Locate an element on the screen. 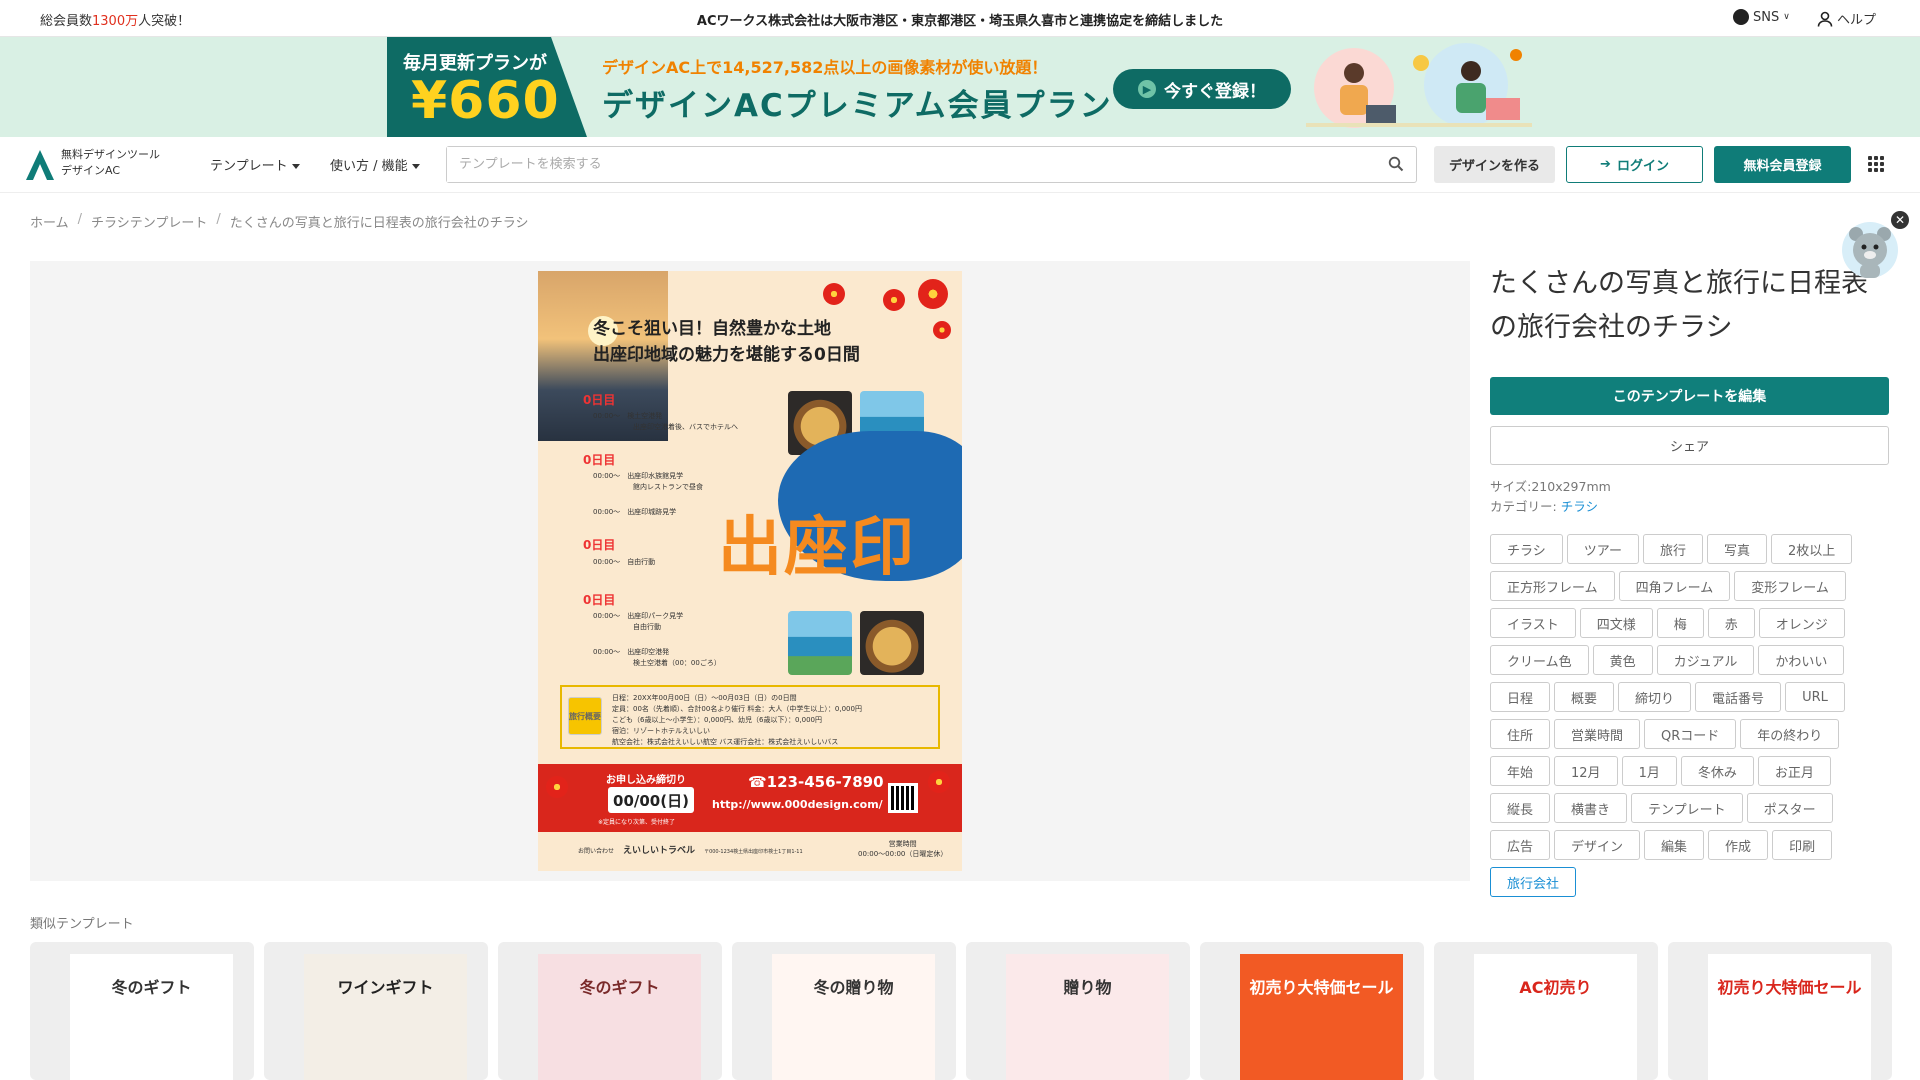 Image resolution: width=1920 pixels, height=1080 pixels. signup-button: 無料会員登録 is located at coordinates (1782, 164).